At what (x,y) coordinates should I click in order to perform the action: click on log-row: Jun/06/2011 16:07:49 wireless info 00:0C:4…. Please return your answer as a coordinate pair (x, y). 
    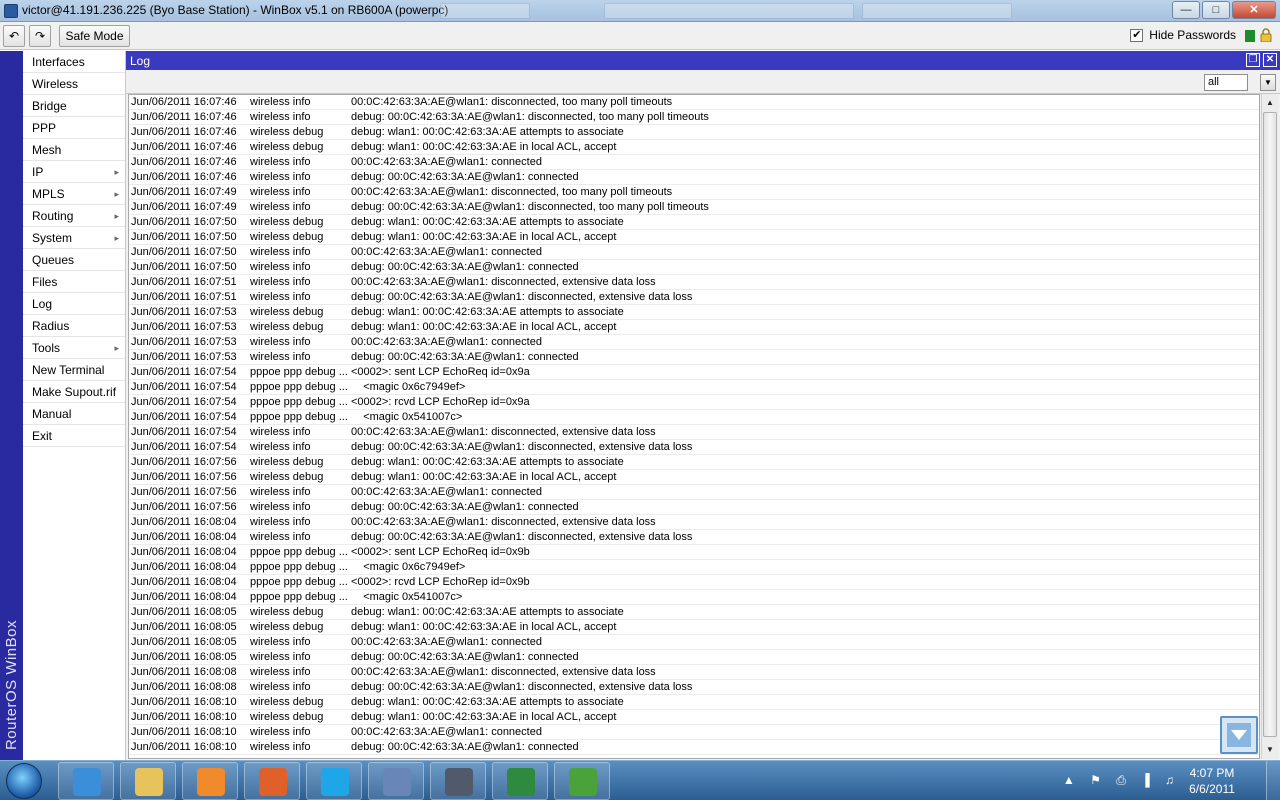
    Looking at the image, I should click on (694, 192).